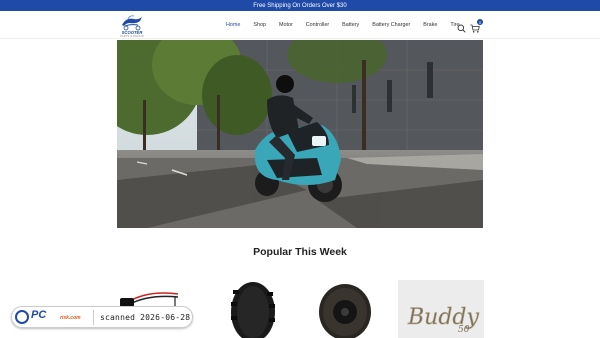 The height and width of the screenshot is (338, 600). I want to click on logo-tagline: PARTS & REPAIR, so click(132, 36).